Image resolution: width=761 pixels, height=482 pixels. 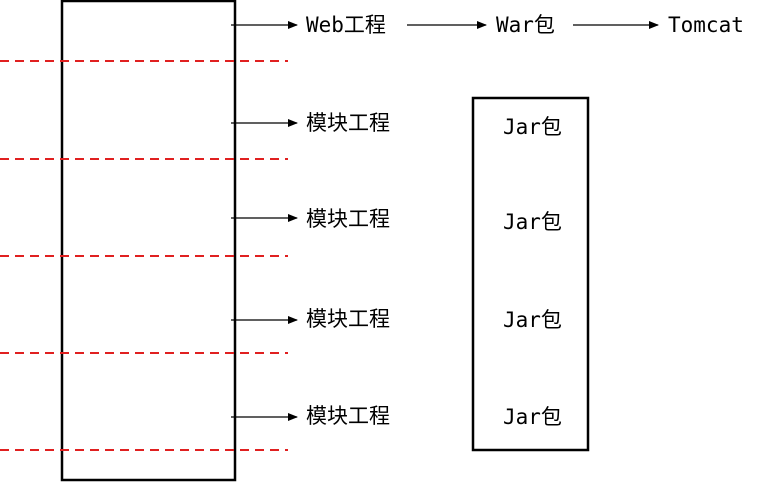 I want to click on war-package-label: War包, so click(x=525, y=25).